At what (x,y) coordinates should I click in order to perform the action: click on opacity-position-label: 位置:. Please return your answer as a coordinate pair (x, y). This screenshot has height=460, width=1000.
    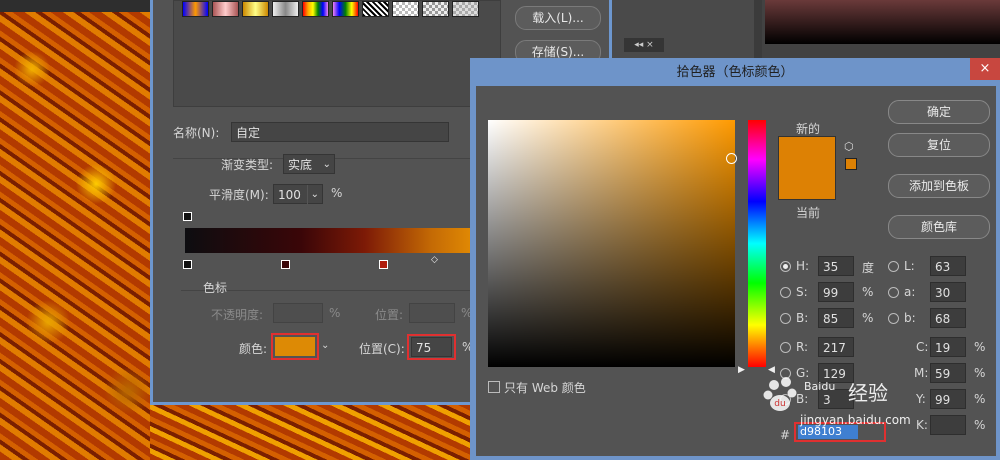
    Looking at the image, I should click on (389, 315).